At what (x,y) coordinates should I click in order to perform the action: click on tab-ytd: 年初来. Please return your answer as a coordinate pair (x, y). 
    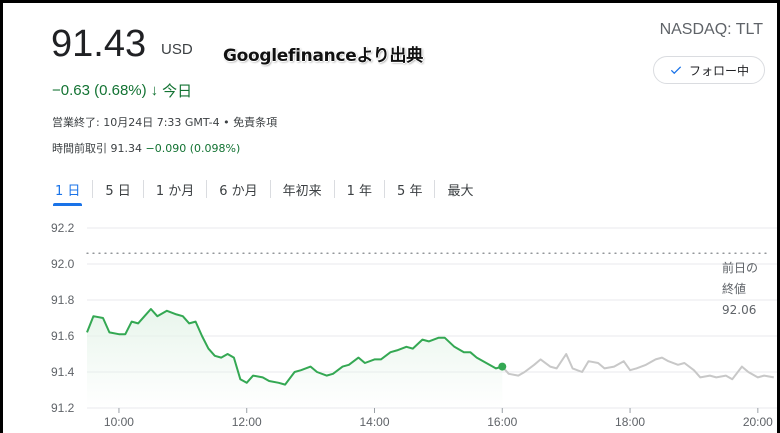
    Looking at the image, I should click on (302, 189).